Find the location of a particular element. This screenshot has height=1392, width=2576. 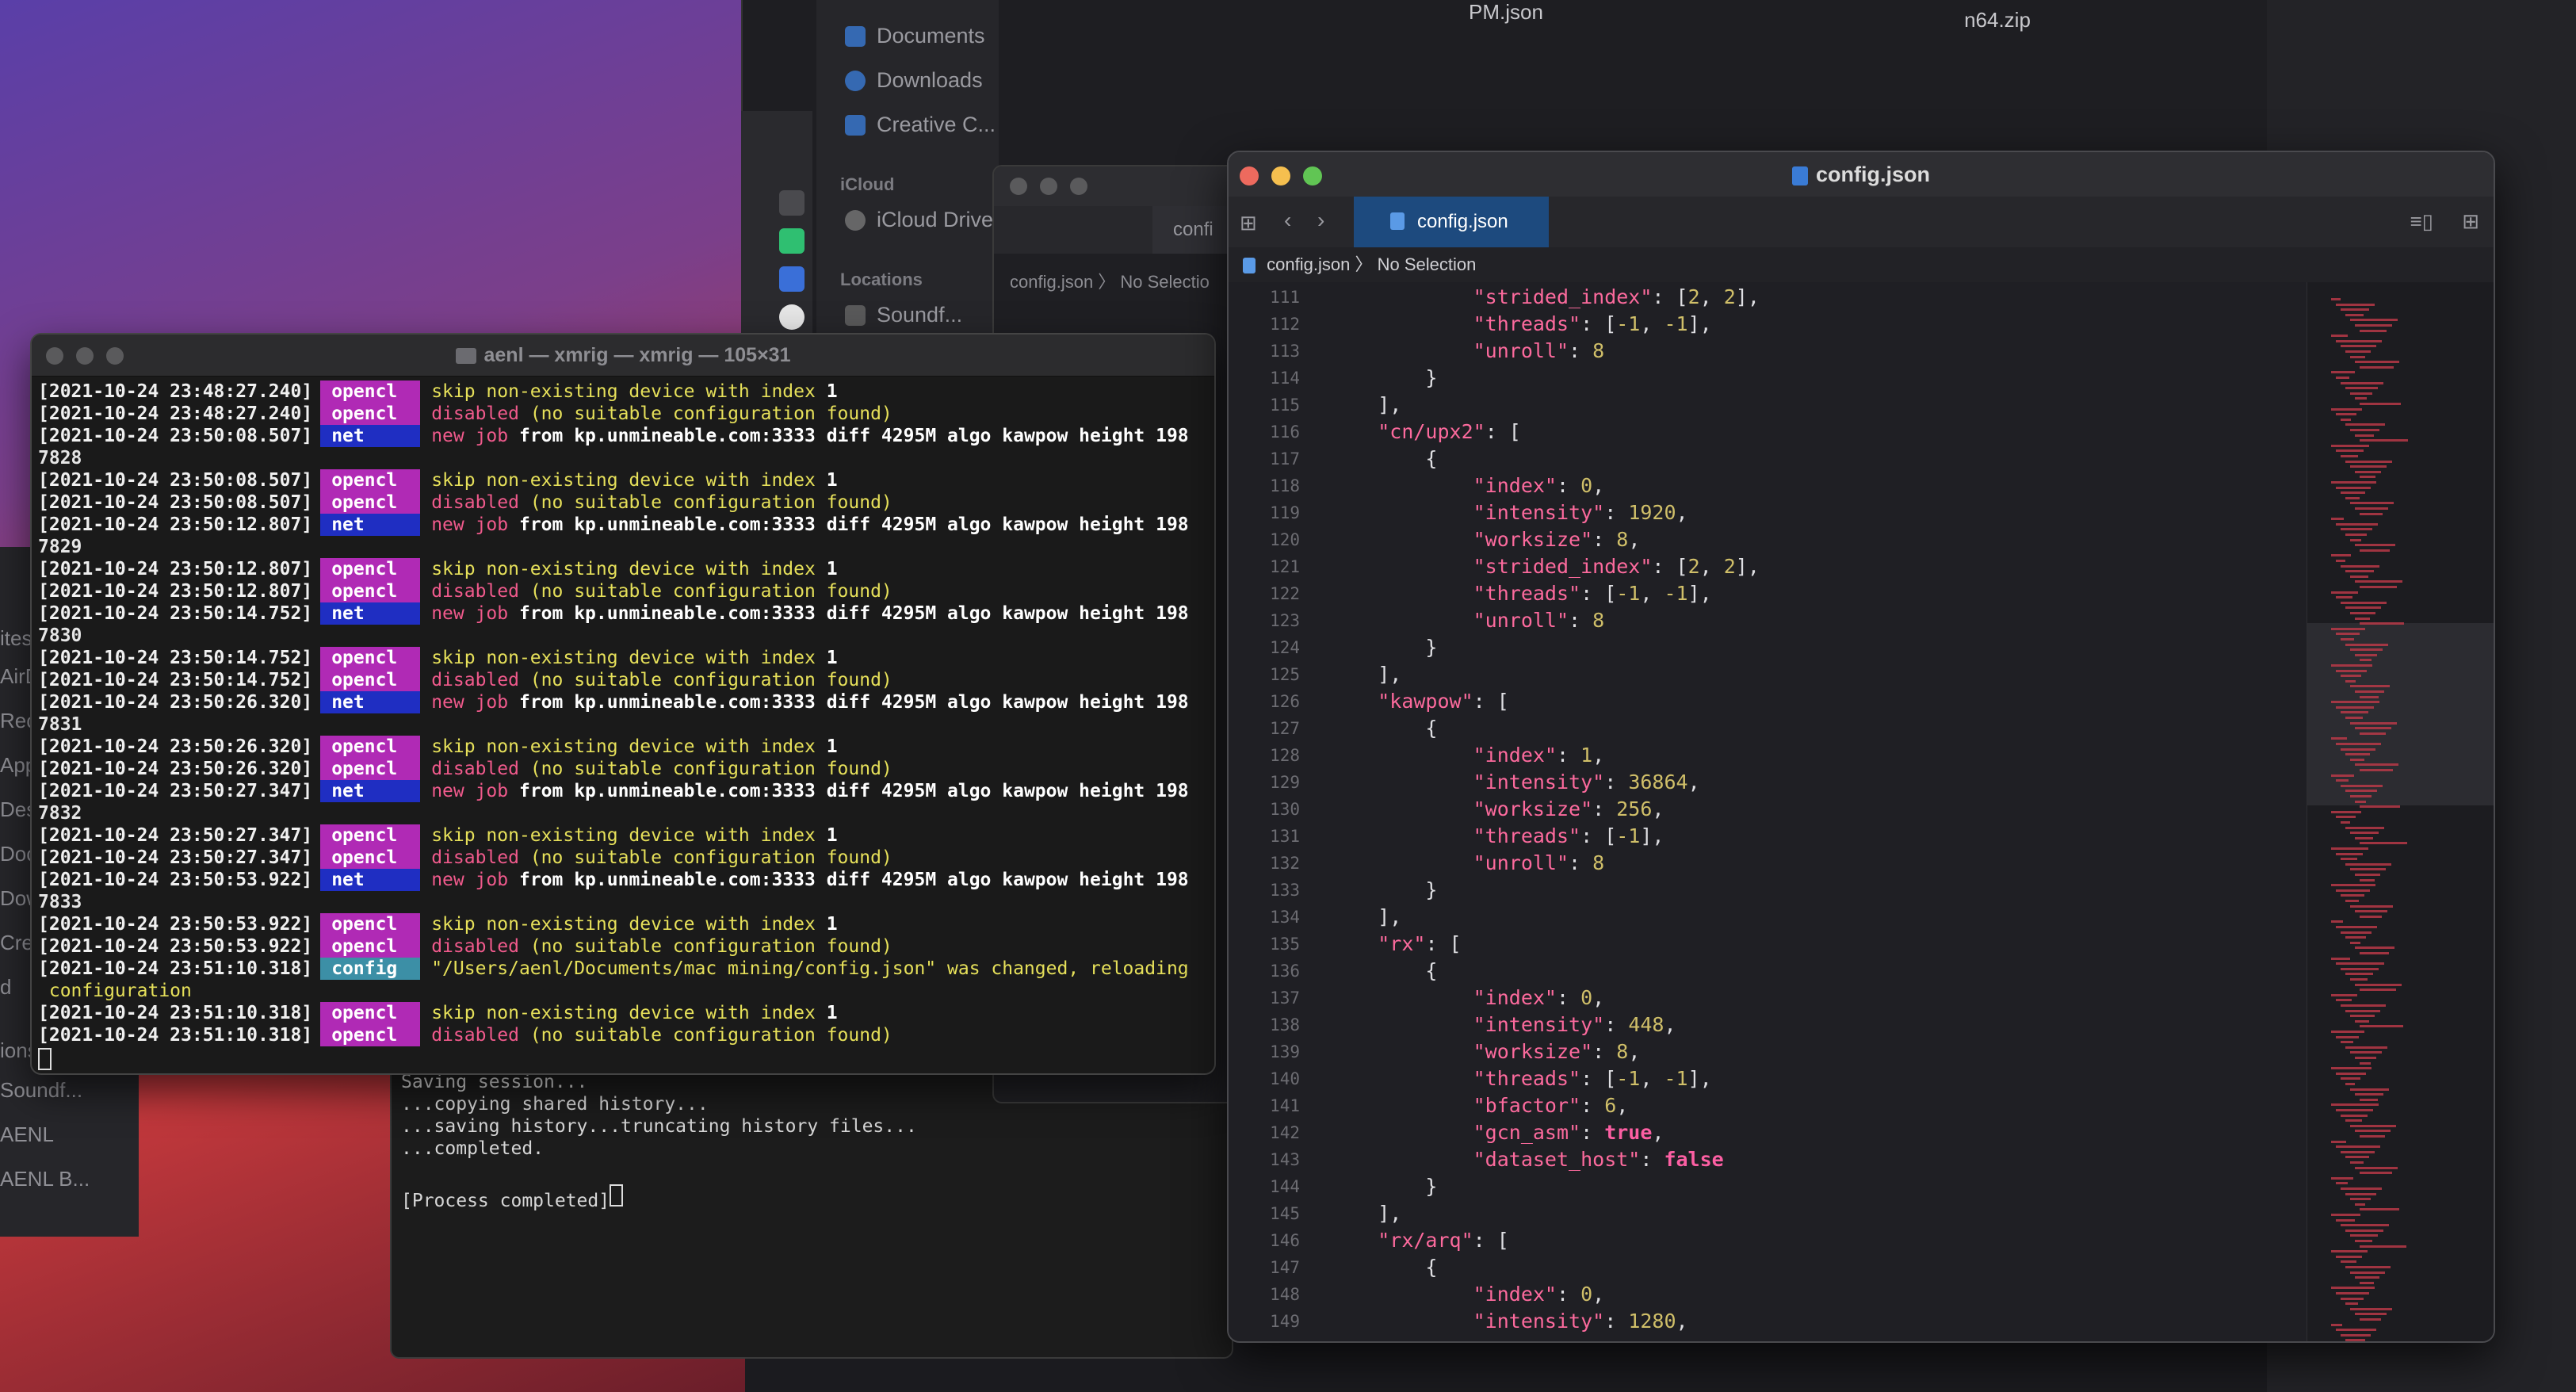

forward-icon: › is located at coordinates (1320, 220).